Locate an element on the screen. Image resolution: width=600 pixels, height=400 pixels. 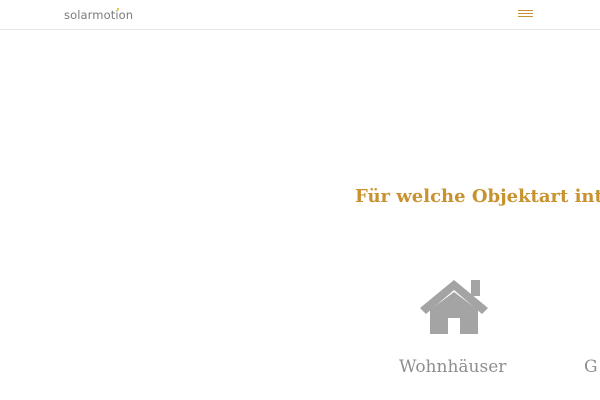
option-wohnhaeuser: Wohnhäuser is located at coordinates (454, 327).